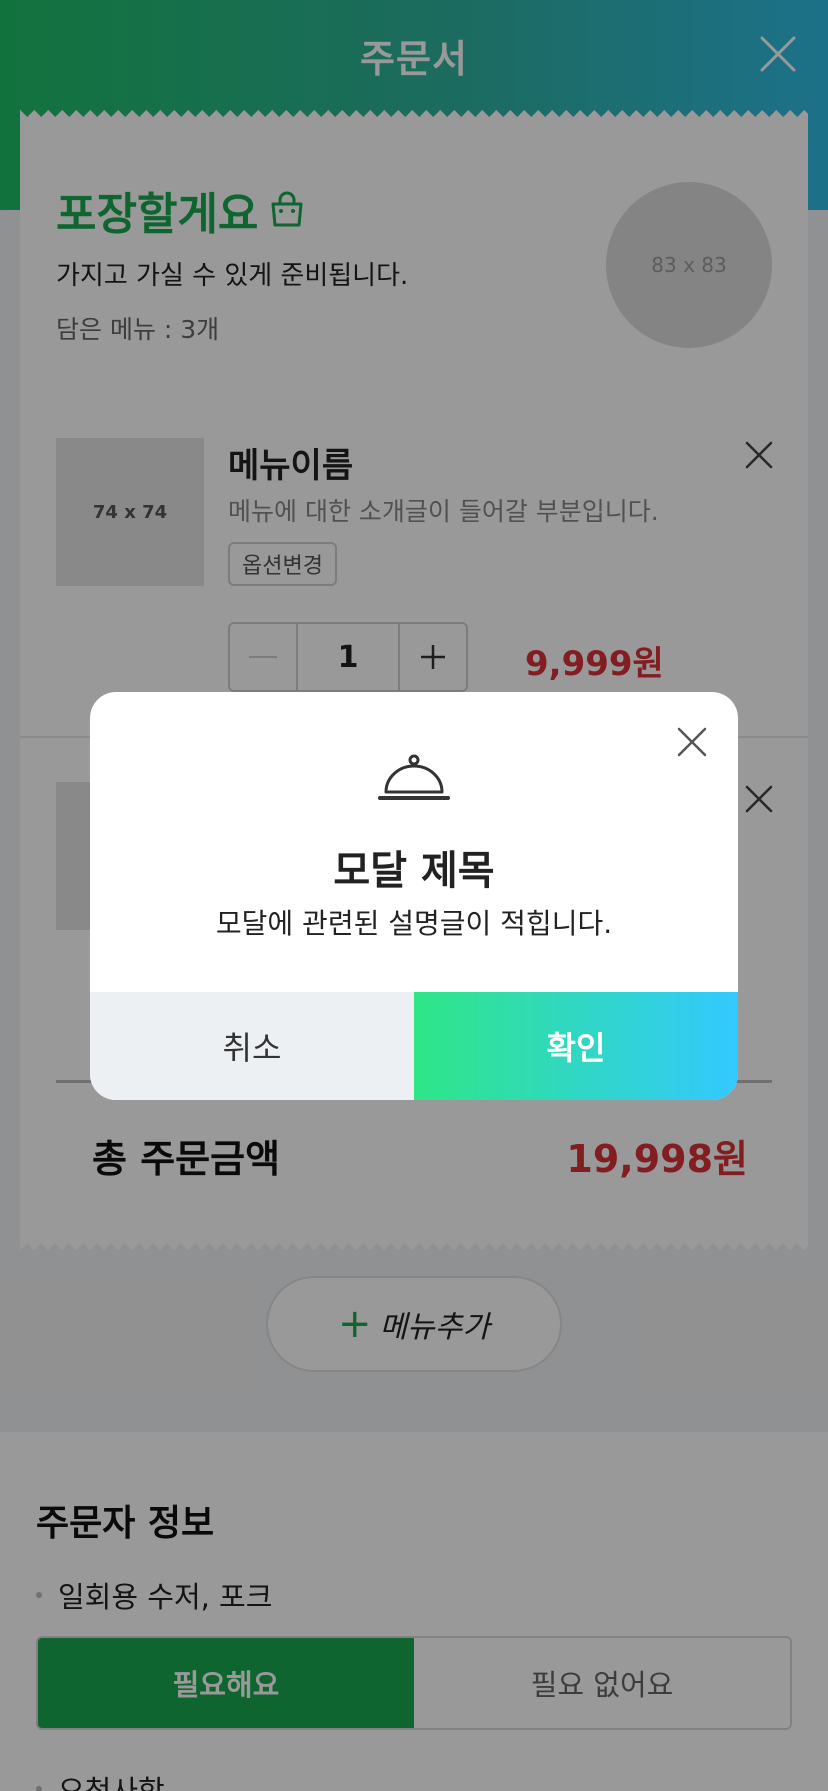 The height and width of the screenshot is (1791, 828). Describe the element at coordinates (414, 923) in the screenshot. I see `modal-description: 모달에 관련된 설명글이 적힙니다.` at that location.